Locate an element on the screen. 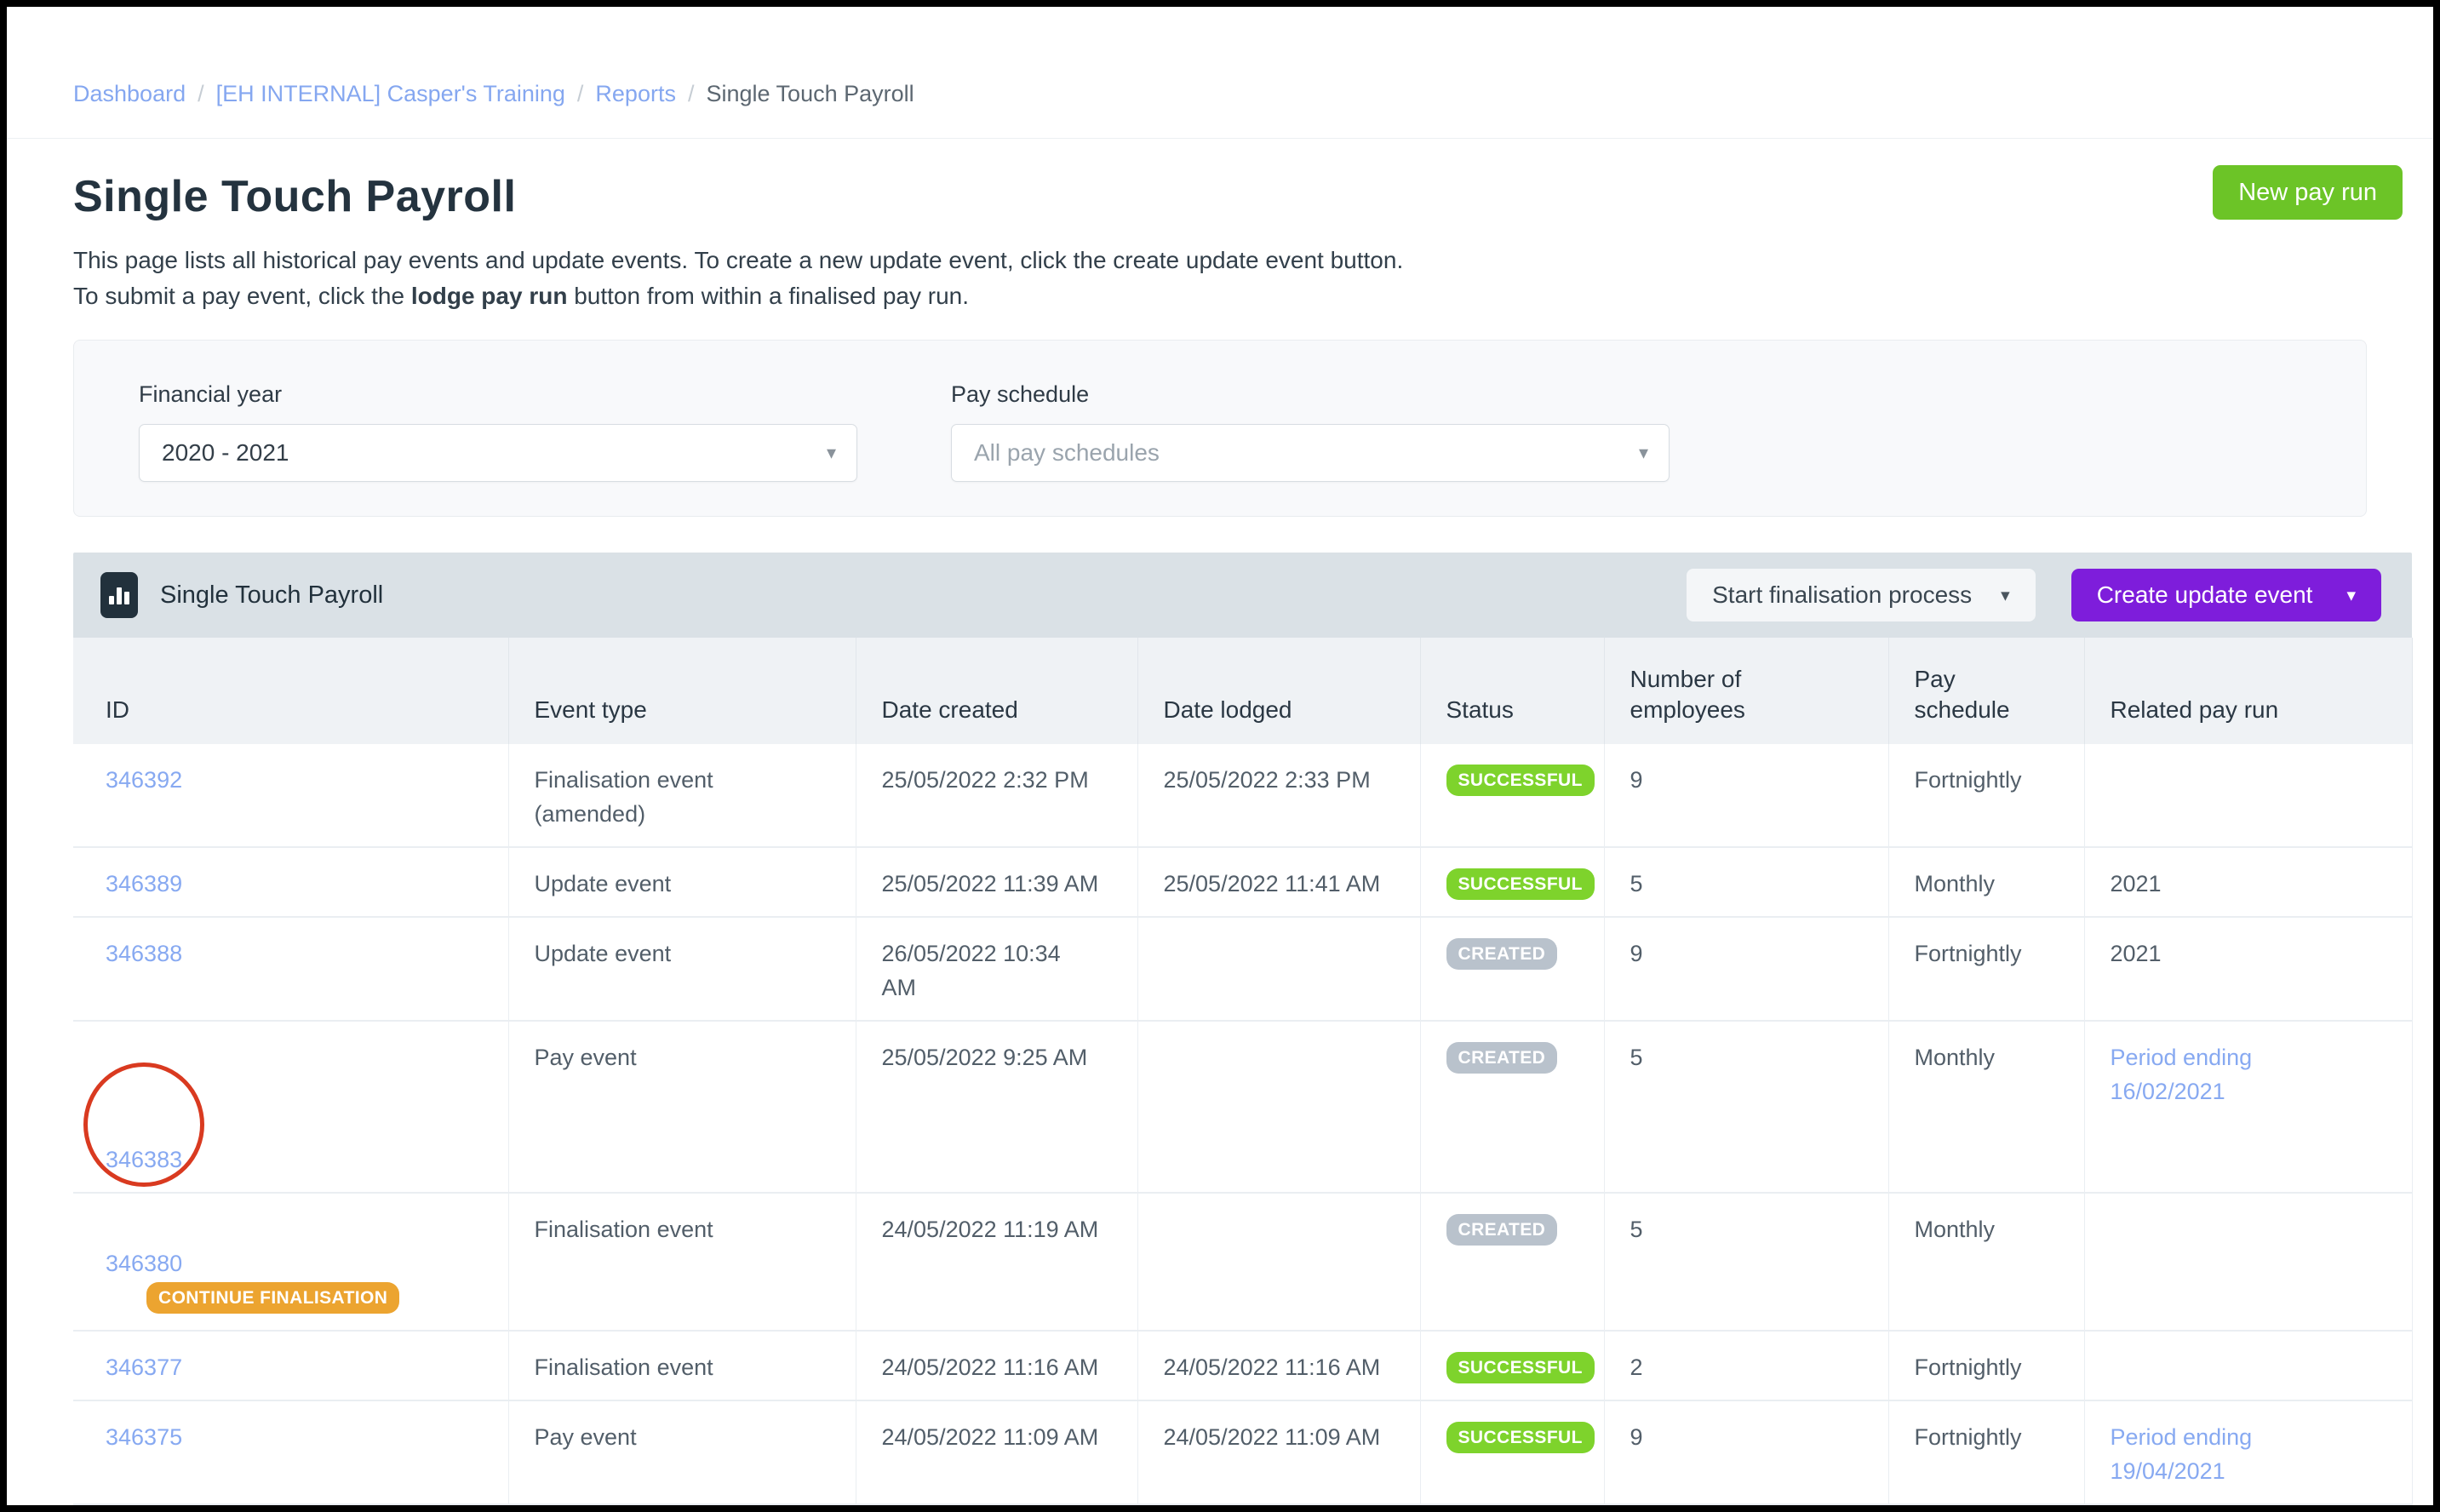 The height and width of the screenshot is (1512, 2440). new-pay-run-button: New pay run is located at coordinates (2308, 192).